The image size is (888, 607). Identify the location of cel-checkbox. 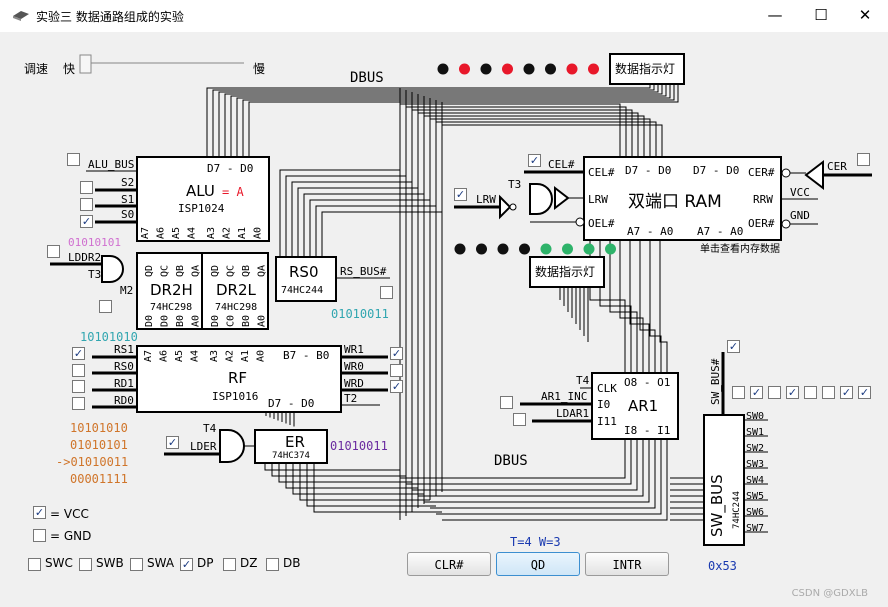
(534, 160).